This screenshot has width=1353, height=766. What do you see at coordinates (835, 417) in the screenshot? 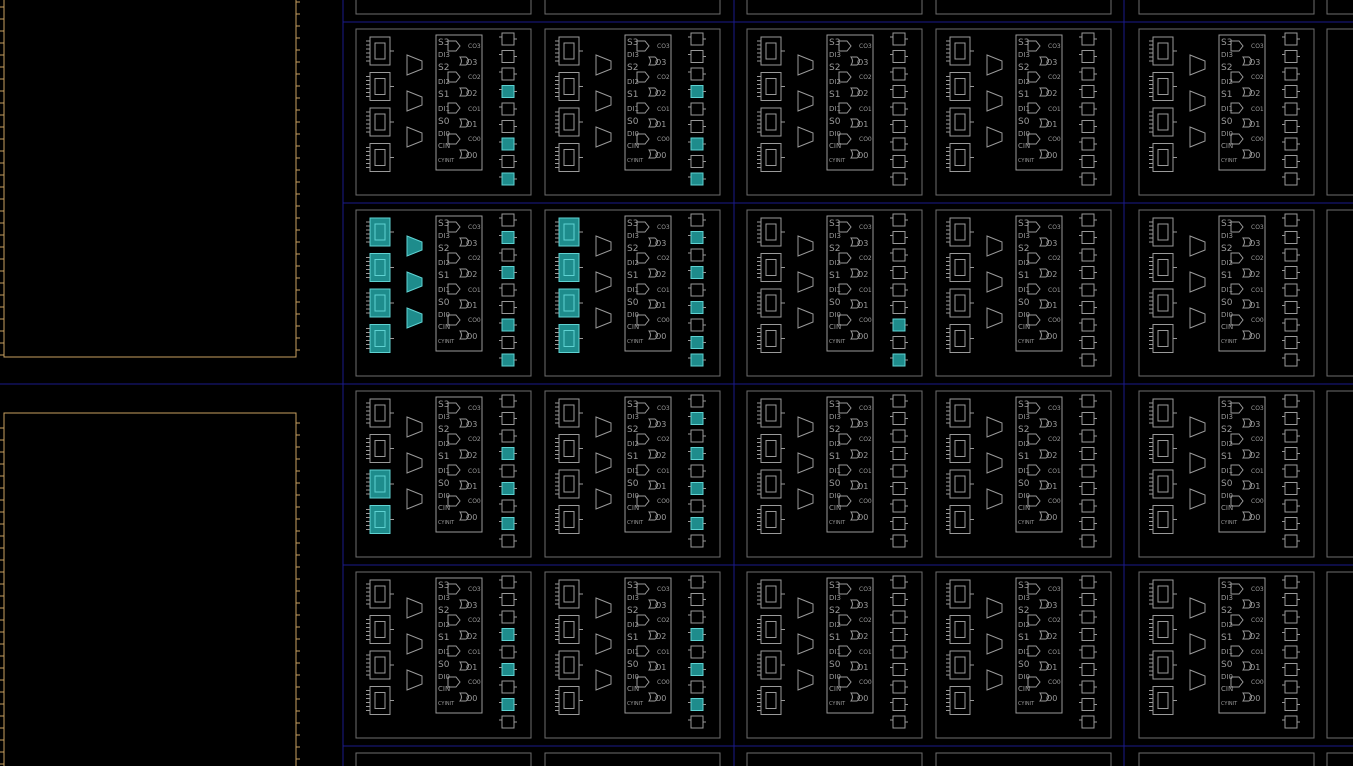
I see `carry4-pin-label: DI3` at bounding box center [835, 417].